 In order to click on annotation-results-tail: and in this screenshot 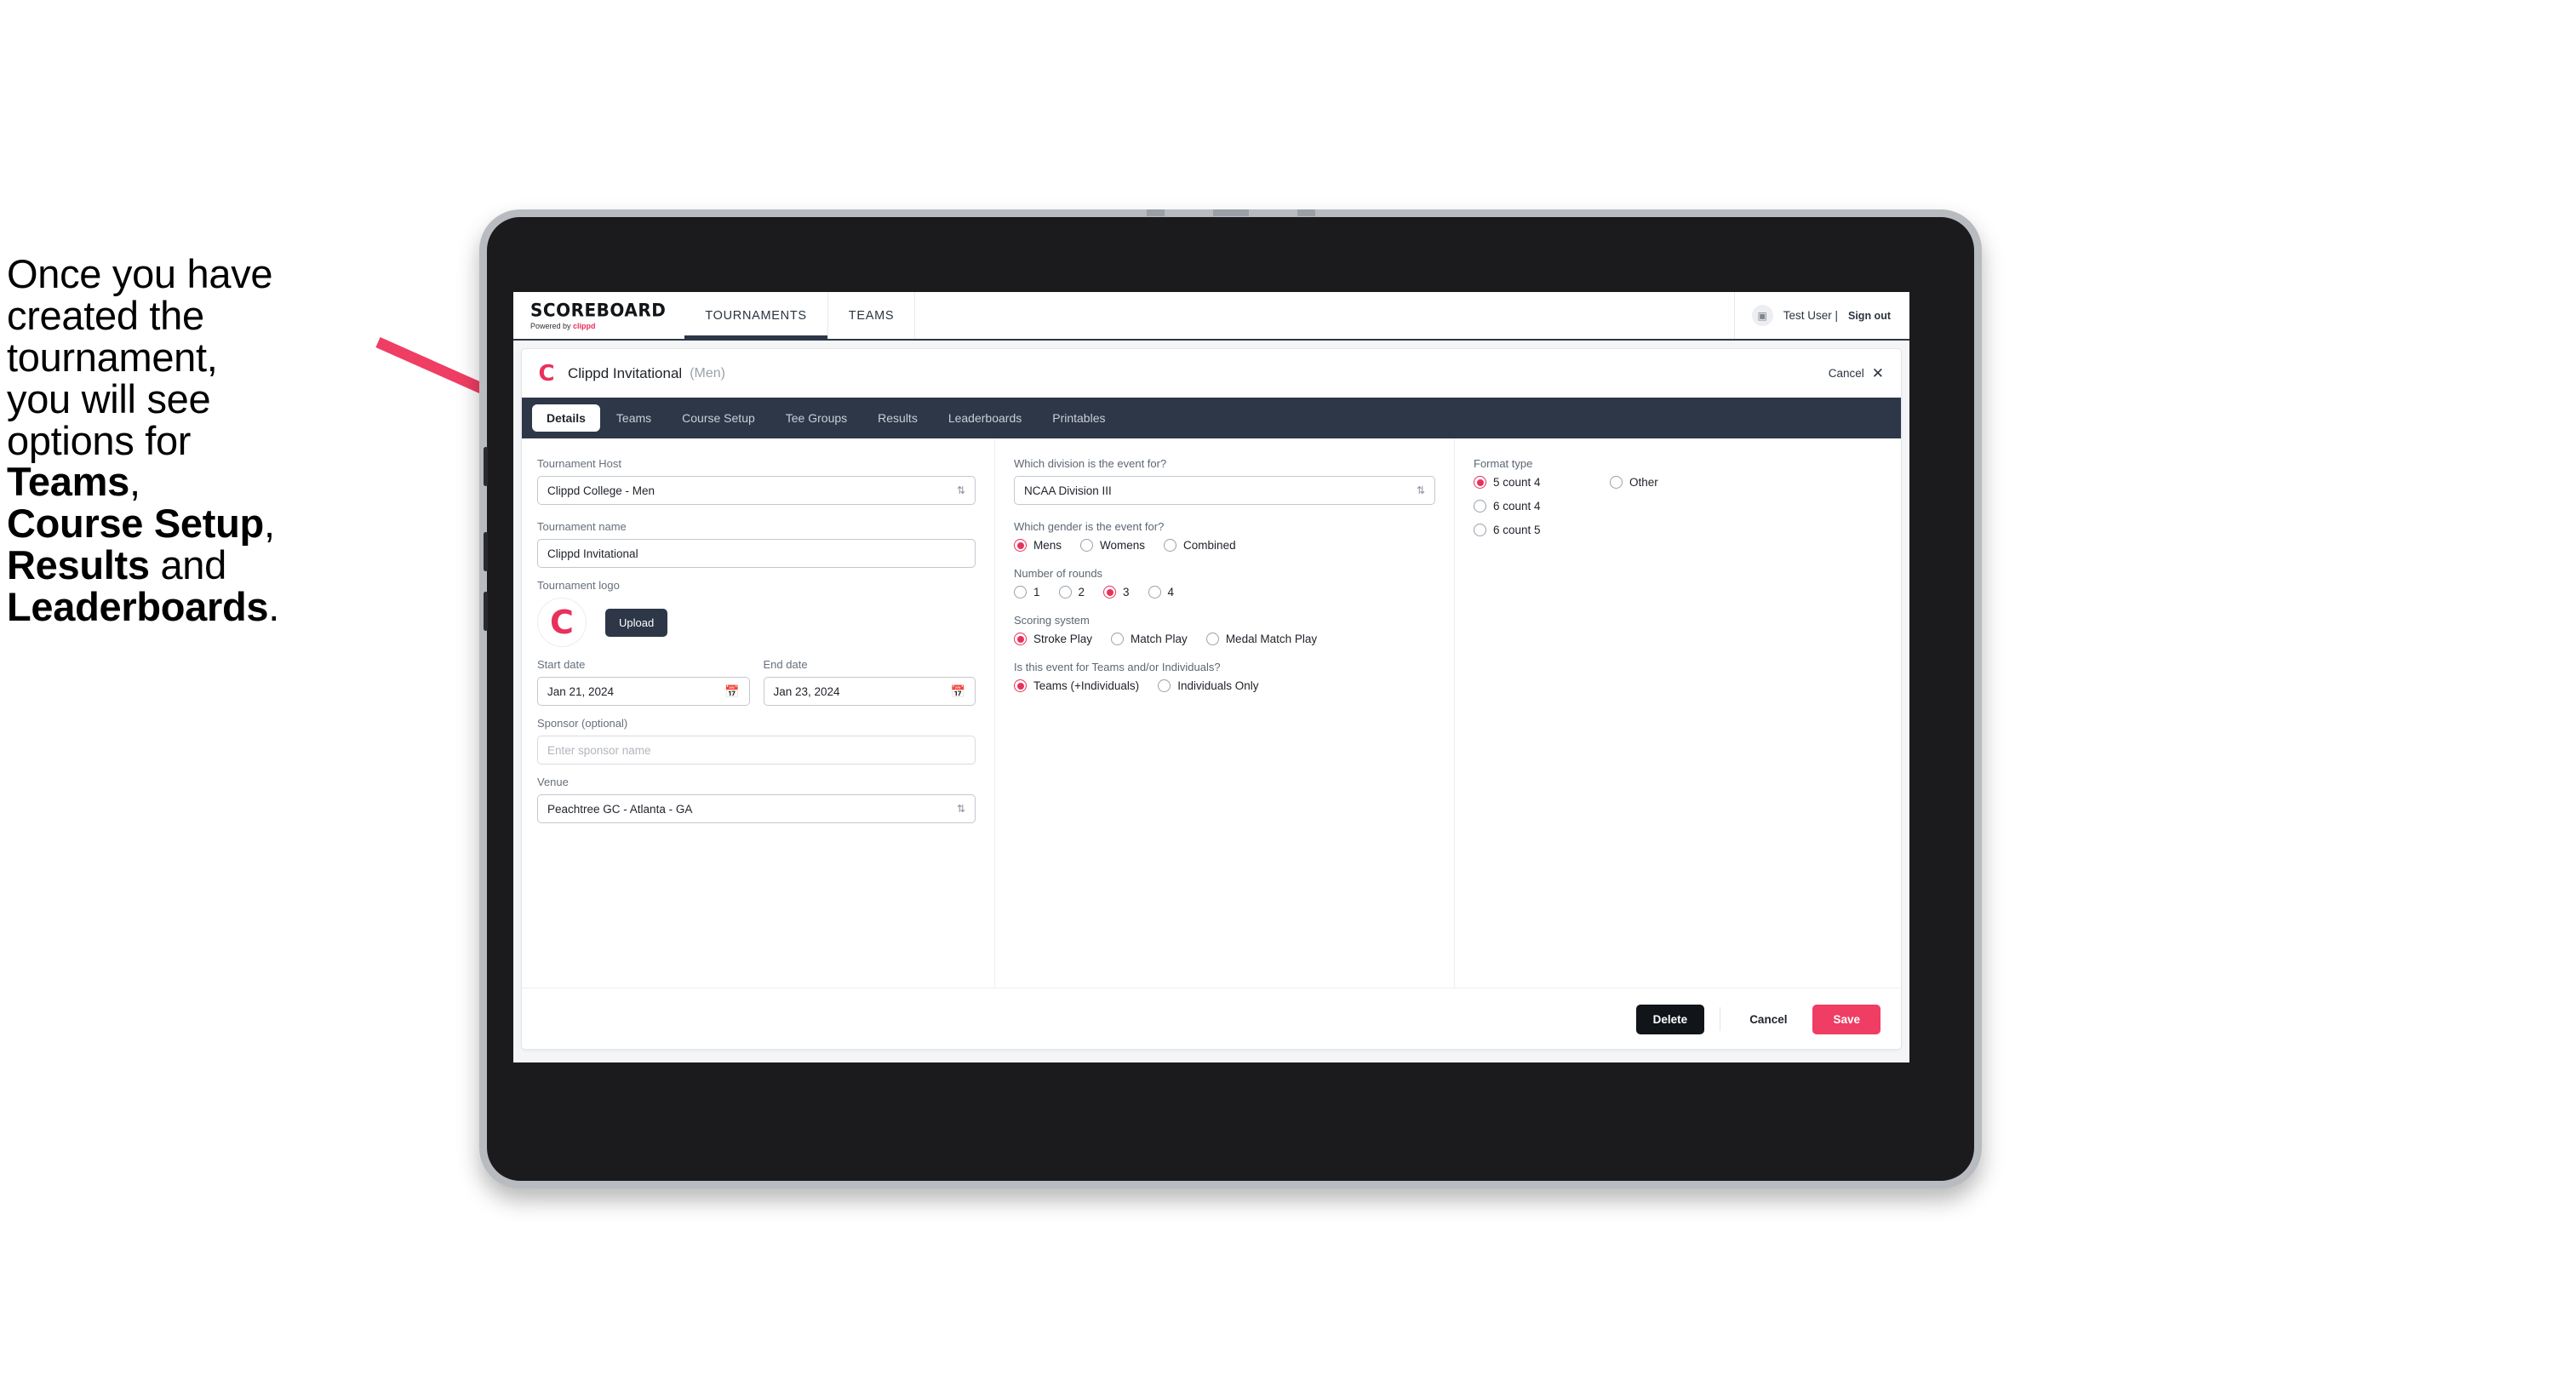, I will do `click(187, 565)`.